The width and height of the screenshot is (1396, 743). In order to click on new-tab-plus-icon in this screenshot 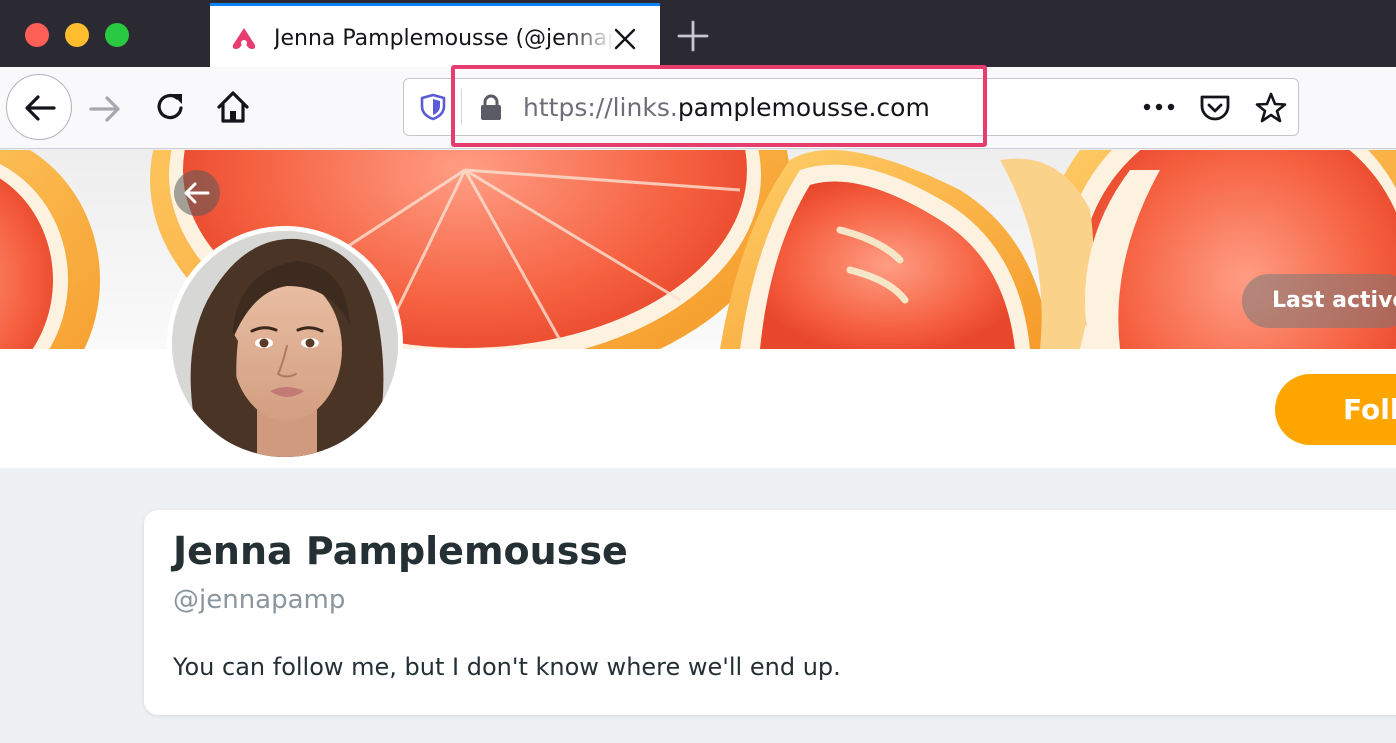, I will do `click(693, 36)`.